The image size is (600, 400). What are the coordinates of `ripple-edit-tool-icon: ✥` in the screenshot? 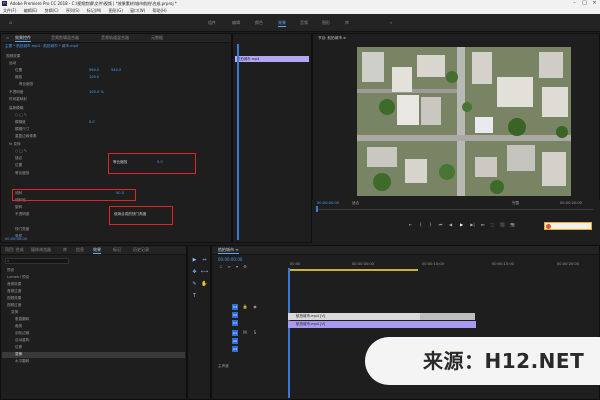 It's located at (194, 272).